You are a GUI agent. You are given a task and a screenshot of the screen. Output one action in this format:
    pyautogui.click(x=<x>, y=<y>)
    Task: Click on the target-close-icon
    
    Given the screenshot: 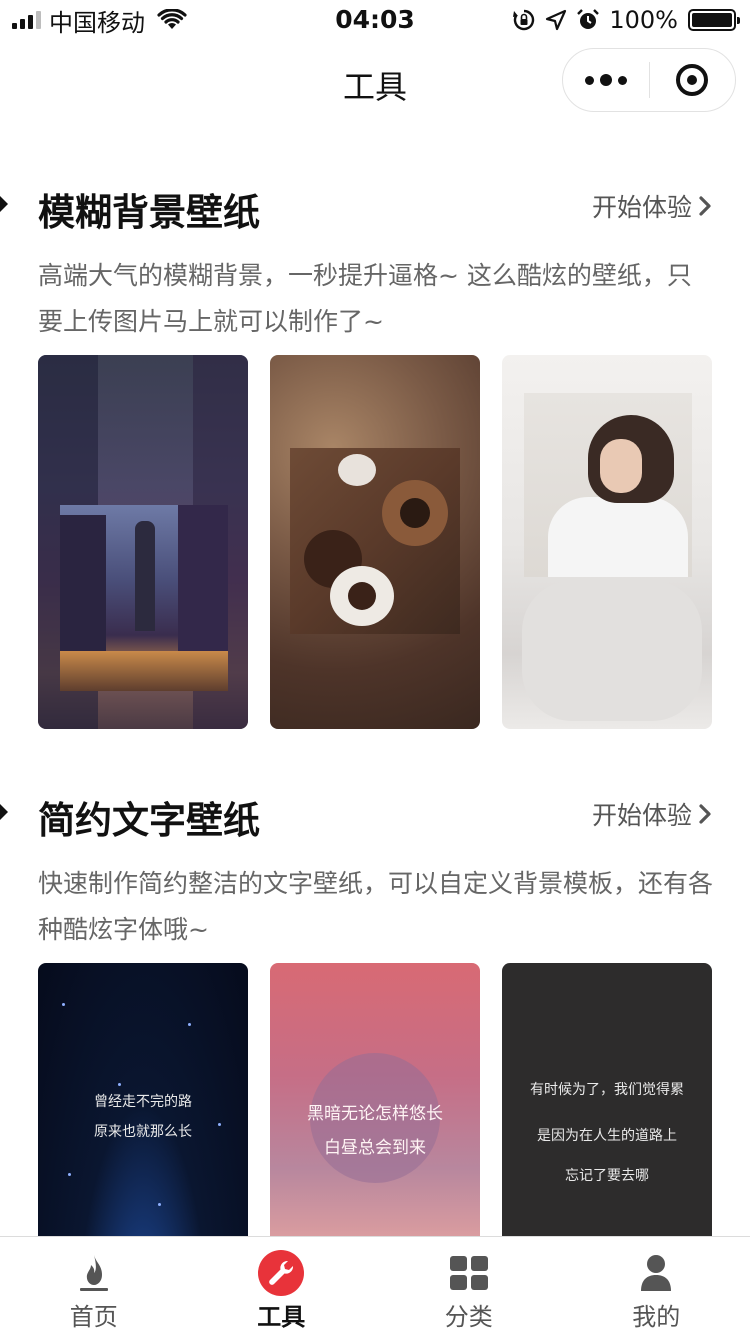 What is the action you would take?
    pyautogui.click(x=692, y=80)
    